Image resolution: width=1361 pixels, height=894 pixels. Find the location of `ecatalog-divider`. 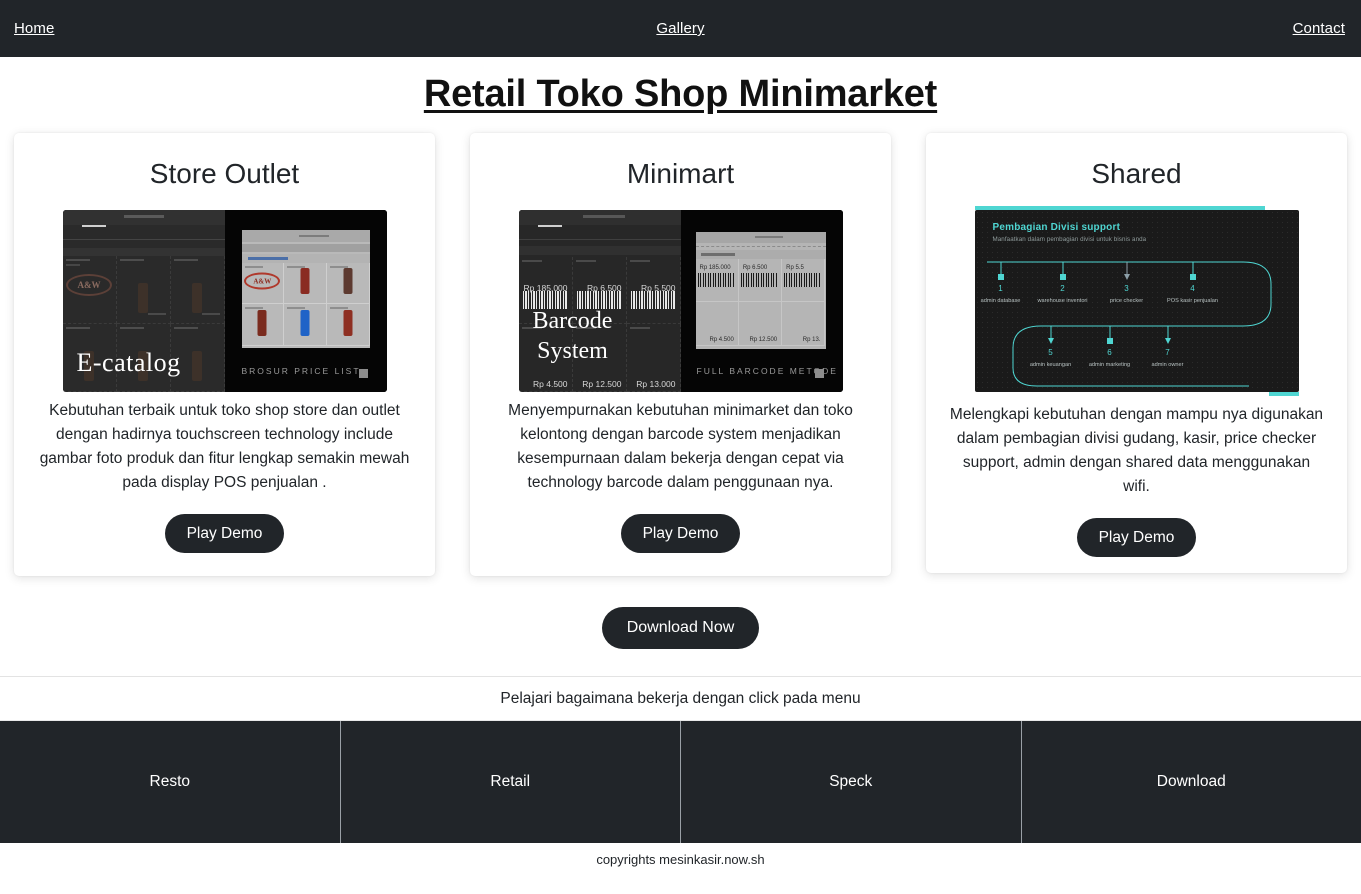

ecatalog-divider is located at coordinates (143, 239).